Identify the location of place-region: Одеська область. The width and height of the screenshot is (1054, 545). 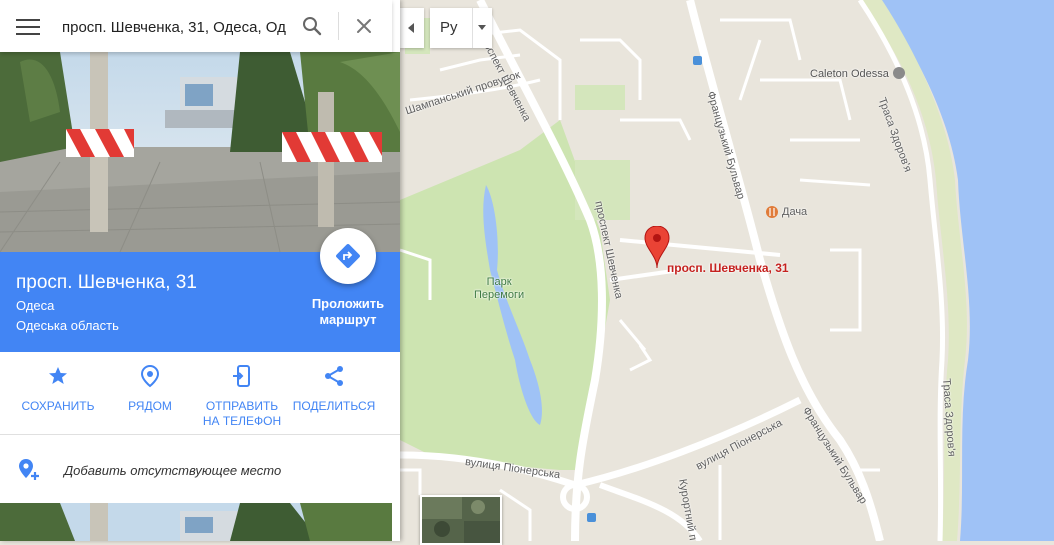
(67, 325).